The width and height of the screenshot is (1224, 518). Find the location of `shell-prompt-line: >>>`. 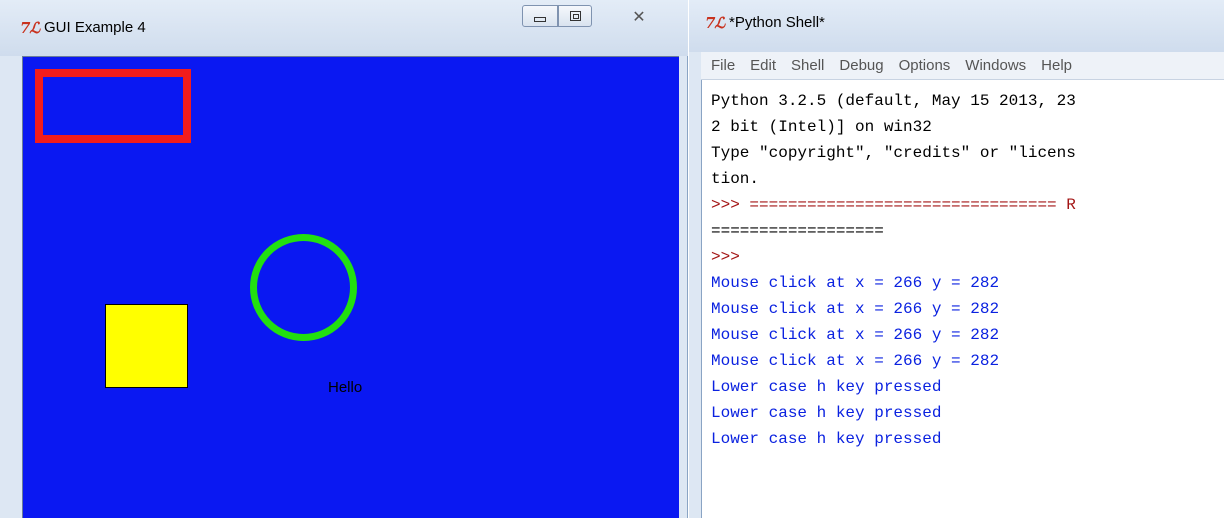

shell-prompt-line: >>> is located at coordinates (725, 257).